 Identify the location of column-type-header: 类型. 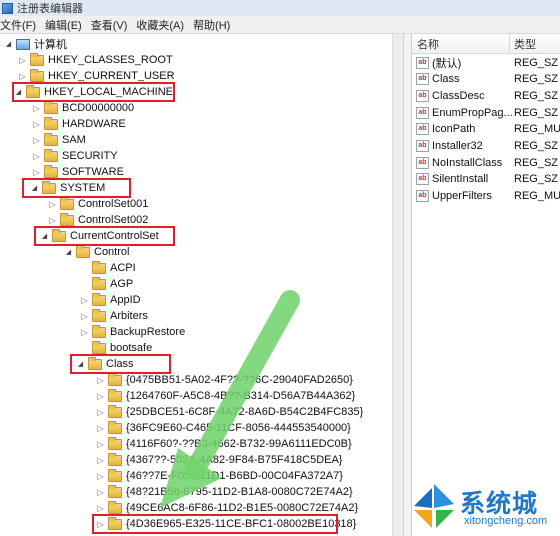
(523, 44).